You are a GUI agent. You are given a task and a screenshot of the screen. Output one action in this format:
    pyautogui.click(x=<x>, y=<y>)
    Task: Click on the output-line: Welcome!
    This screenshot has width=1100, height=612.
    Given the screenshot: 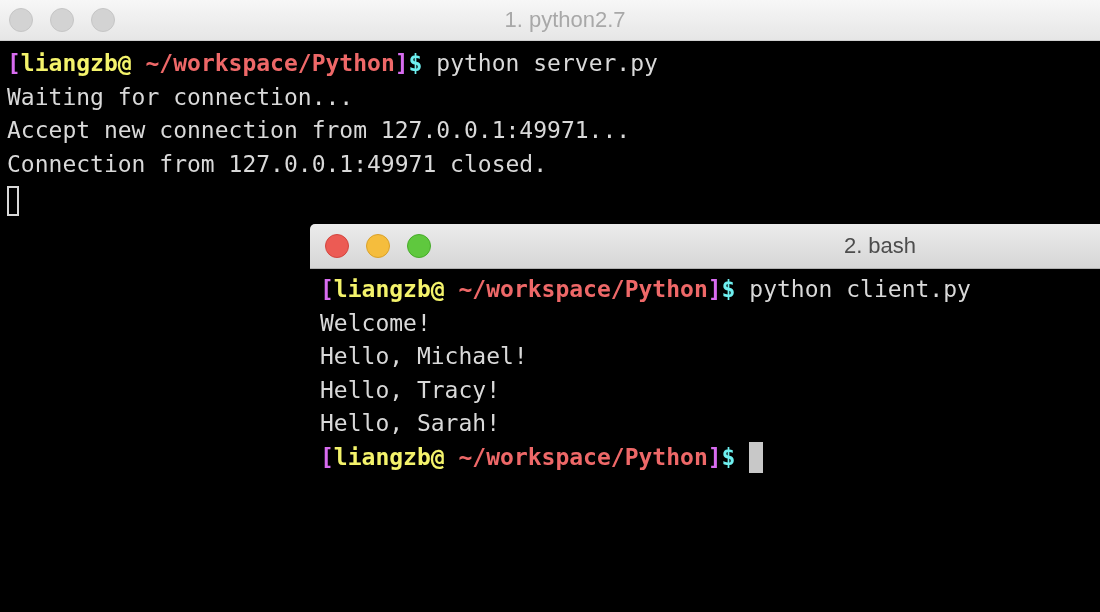 What is the action you would take?
    pyautogui.click(x=375, y=323)
    